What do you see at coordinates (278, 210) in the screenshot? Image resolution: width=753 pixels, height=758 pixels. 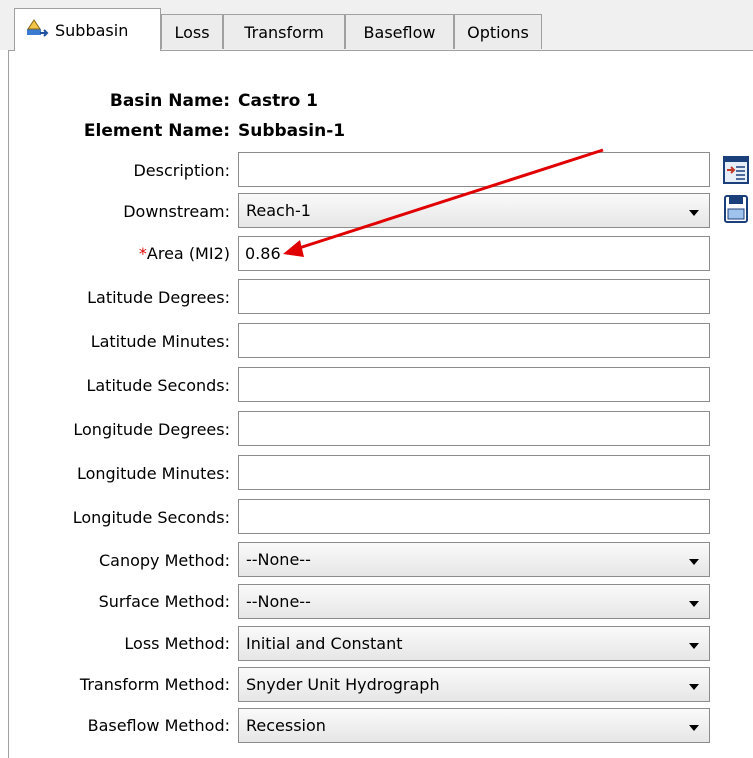 I see `downstream-value: Reach-1` at bounding box center [278, 210].